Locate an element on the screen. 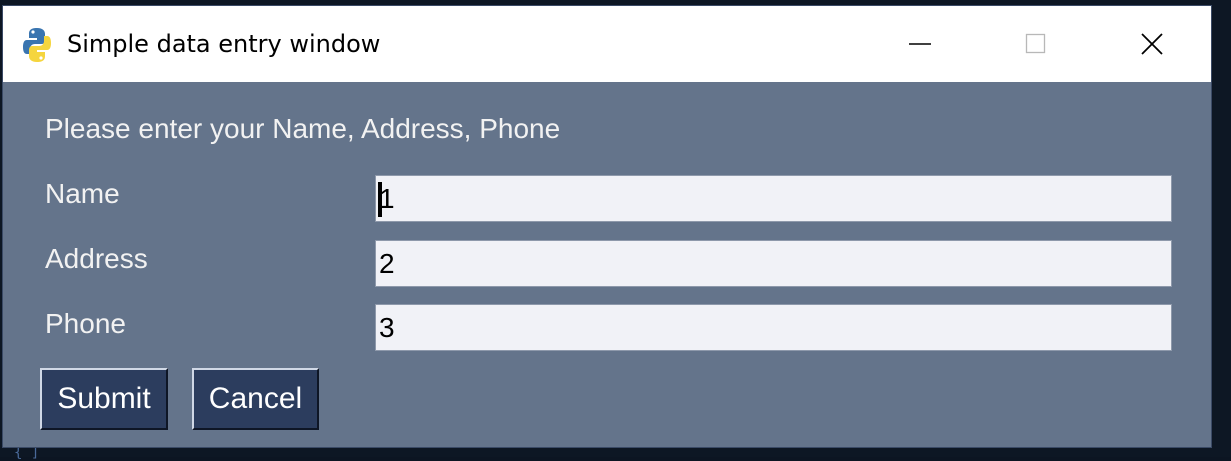 This screenshot has height=461, width=1231. name-input is located at coordinates (773, 198).